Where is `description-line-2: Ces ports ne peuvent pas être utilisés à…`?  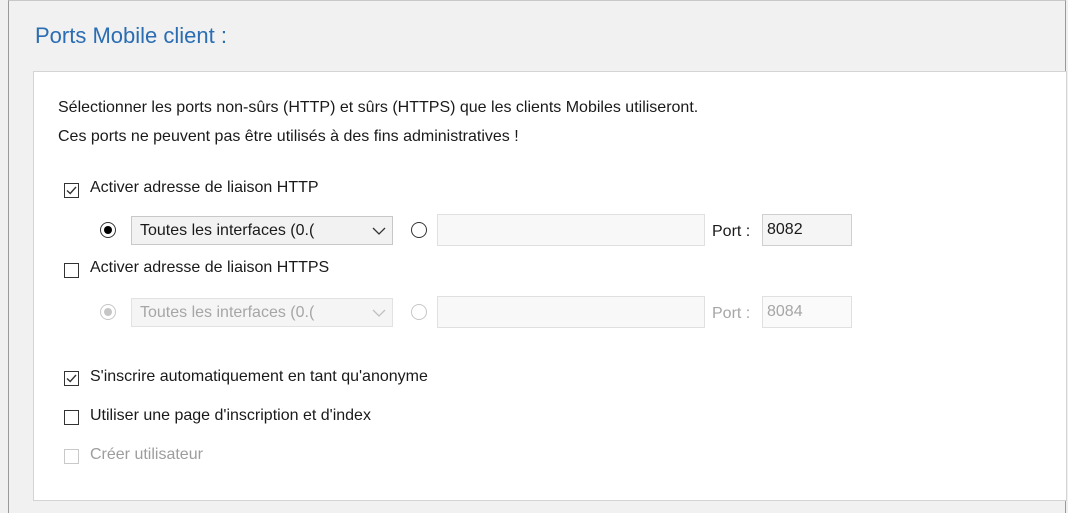 description-line-2: Ces ports ne peuvent pas être utilisés à… is located at coordinates (288, 136).